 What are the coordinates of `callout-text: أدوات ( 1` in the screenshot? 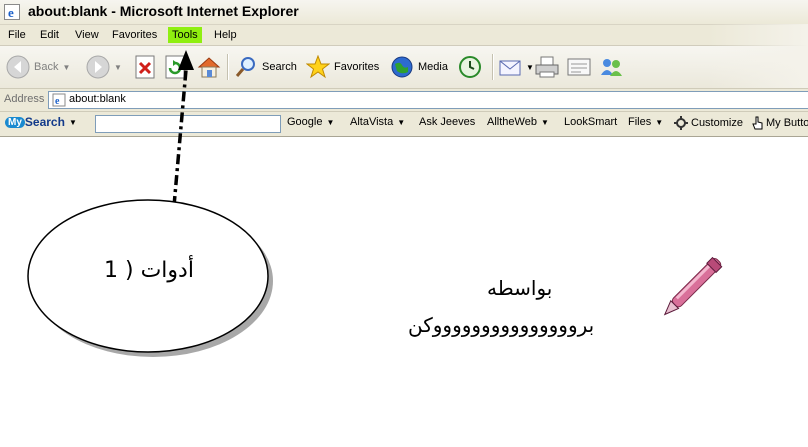 It's located at (149, 270).